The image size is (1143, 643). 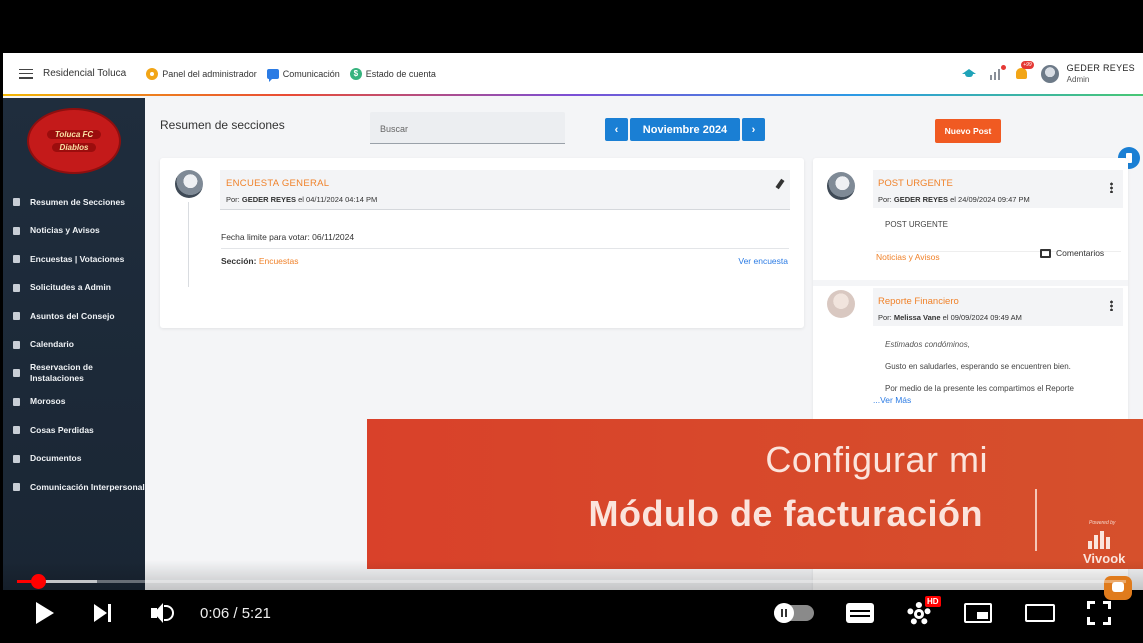 What do you see at coordinates (950, 317) in the screenshot?
I see `post-author-line: Por: Melissa Vane el 09/09/2024 09:49 AM` at bounding box center [950, 317].